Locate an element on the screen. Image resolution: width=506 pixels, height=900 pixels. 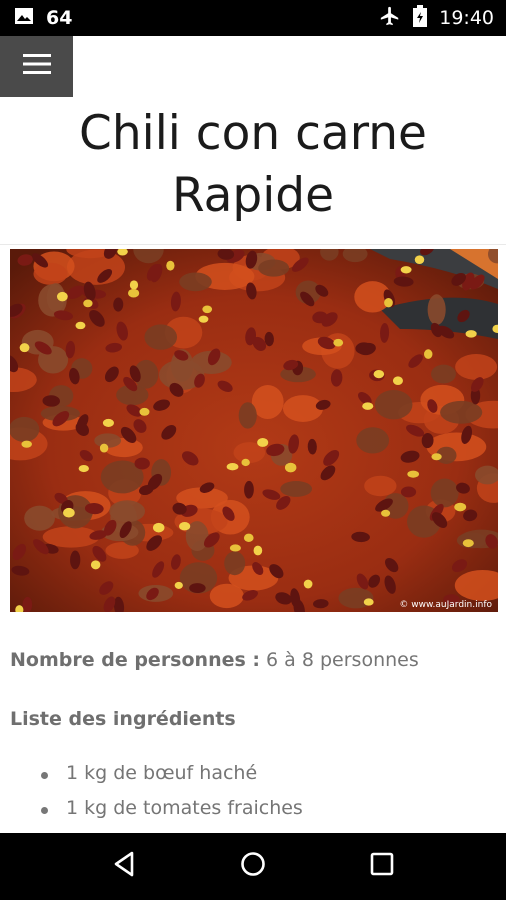
recents-button is located at coordinates (382, 867).